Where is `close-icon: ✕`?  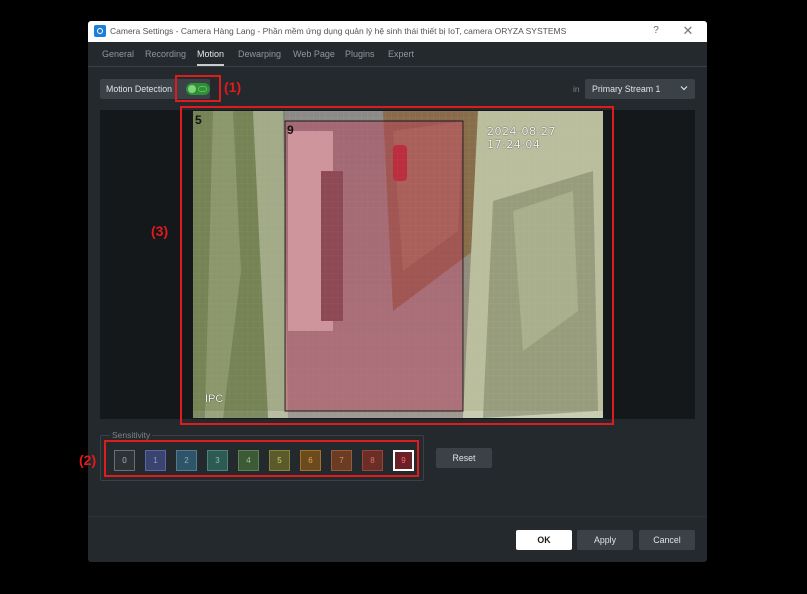 close-icon: ✕ is located at coordinates (688, 31).